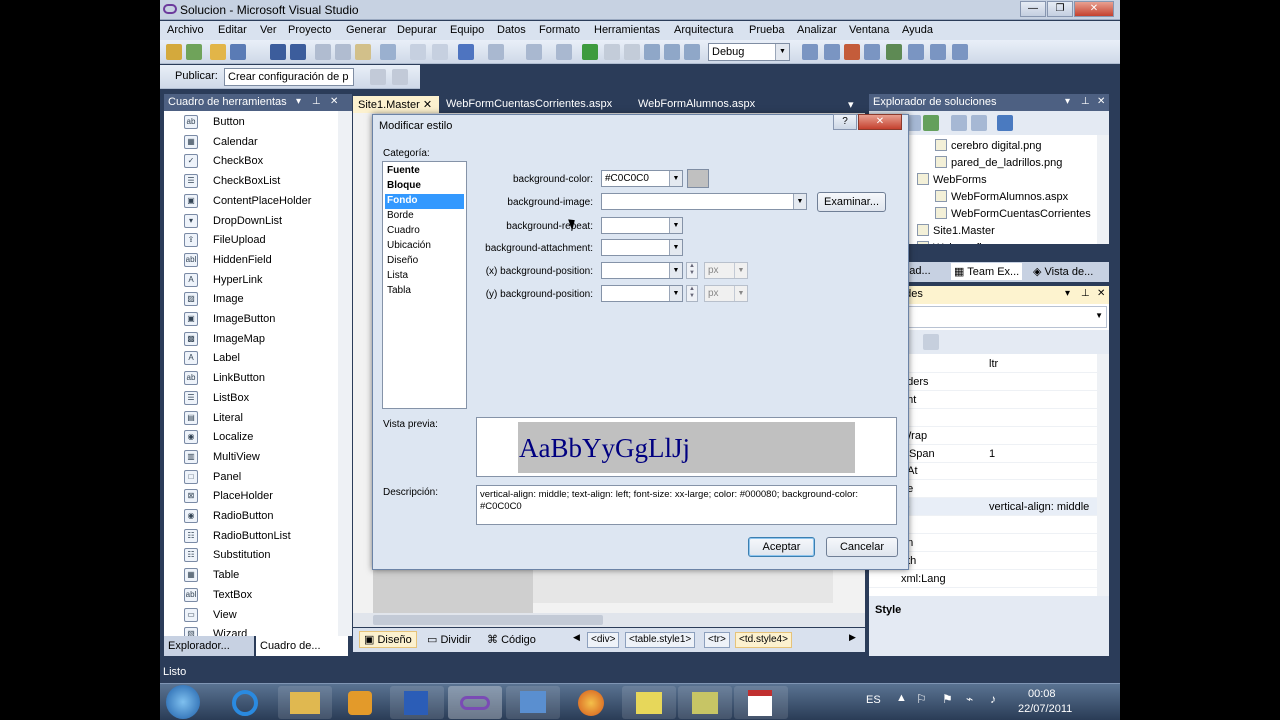 Image resolution: width=1280 pixels, height=720 pixels. I want to click on undo-icon, so click(466, 52).